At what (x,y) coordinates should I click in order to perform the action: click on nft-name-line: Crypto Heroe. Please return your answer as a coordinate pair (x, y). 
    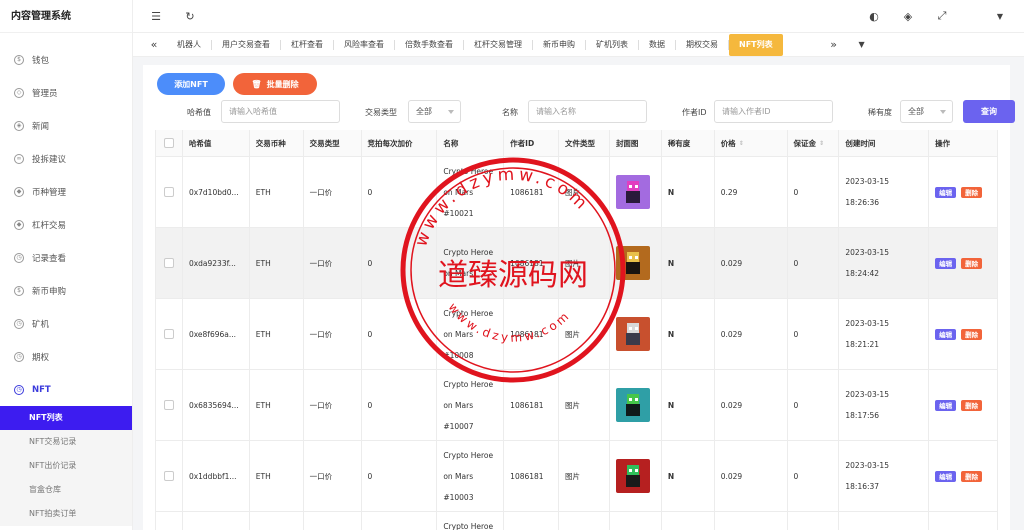
    Looking at the image, I should click on (468, 384).